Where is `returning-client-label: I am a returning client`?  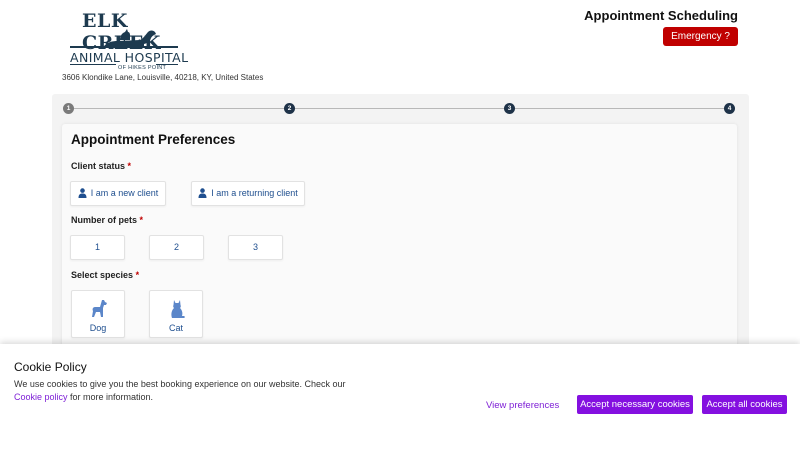 returning-client-label: I am a returning client is located at coordinates (254, 193).